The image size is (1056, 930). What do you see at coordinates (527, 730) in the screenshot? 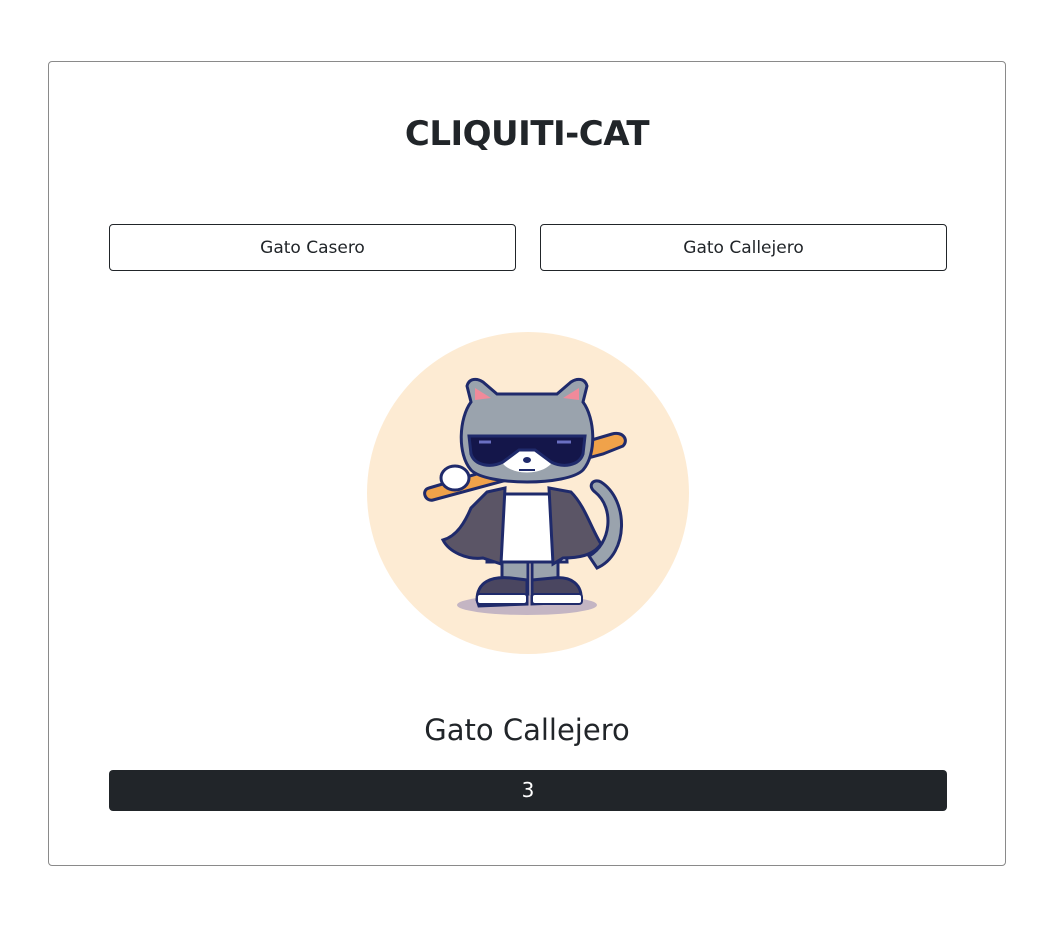
I see `selected-cat-name: Gato Callejero` at bounding box center [527, 730].